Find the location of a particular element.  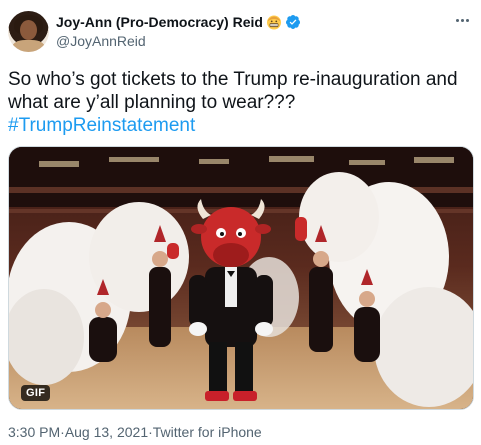

gif-badge: GIF is located at coordinates (36, 393).